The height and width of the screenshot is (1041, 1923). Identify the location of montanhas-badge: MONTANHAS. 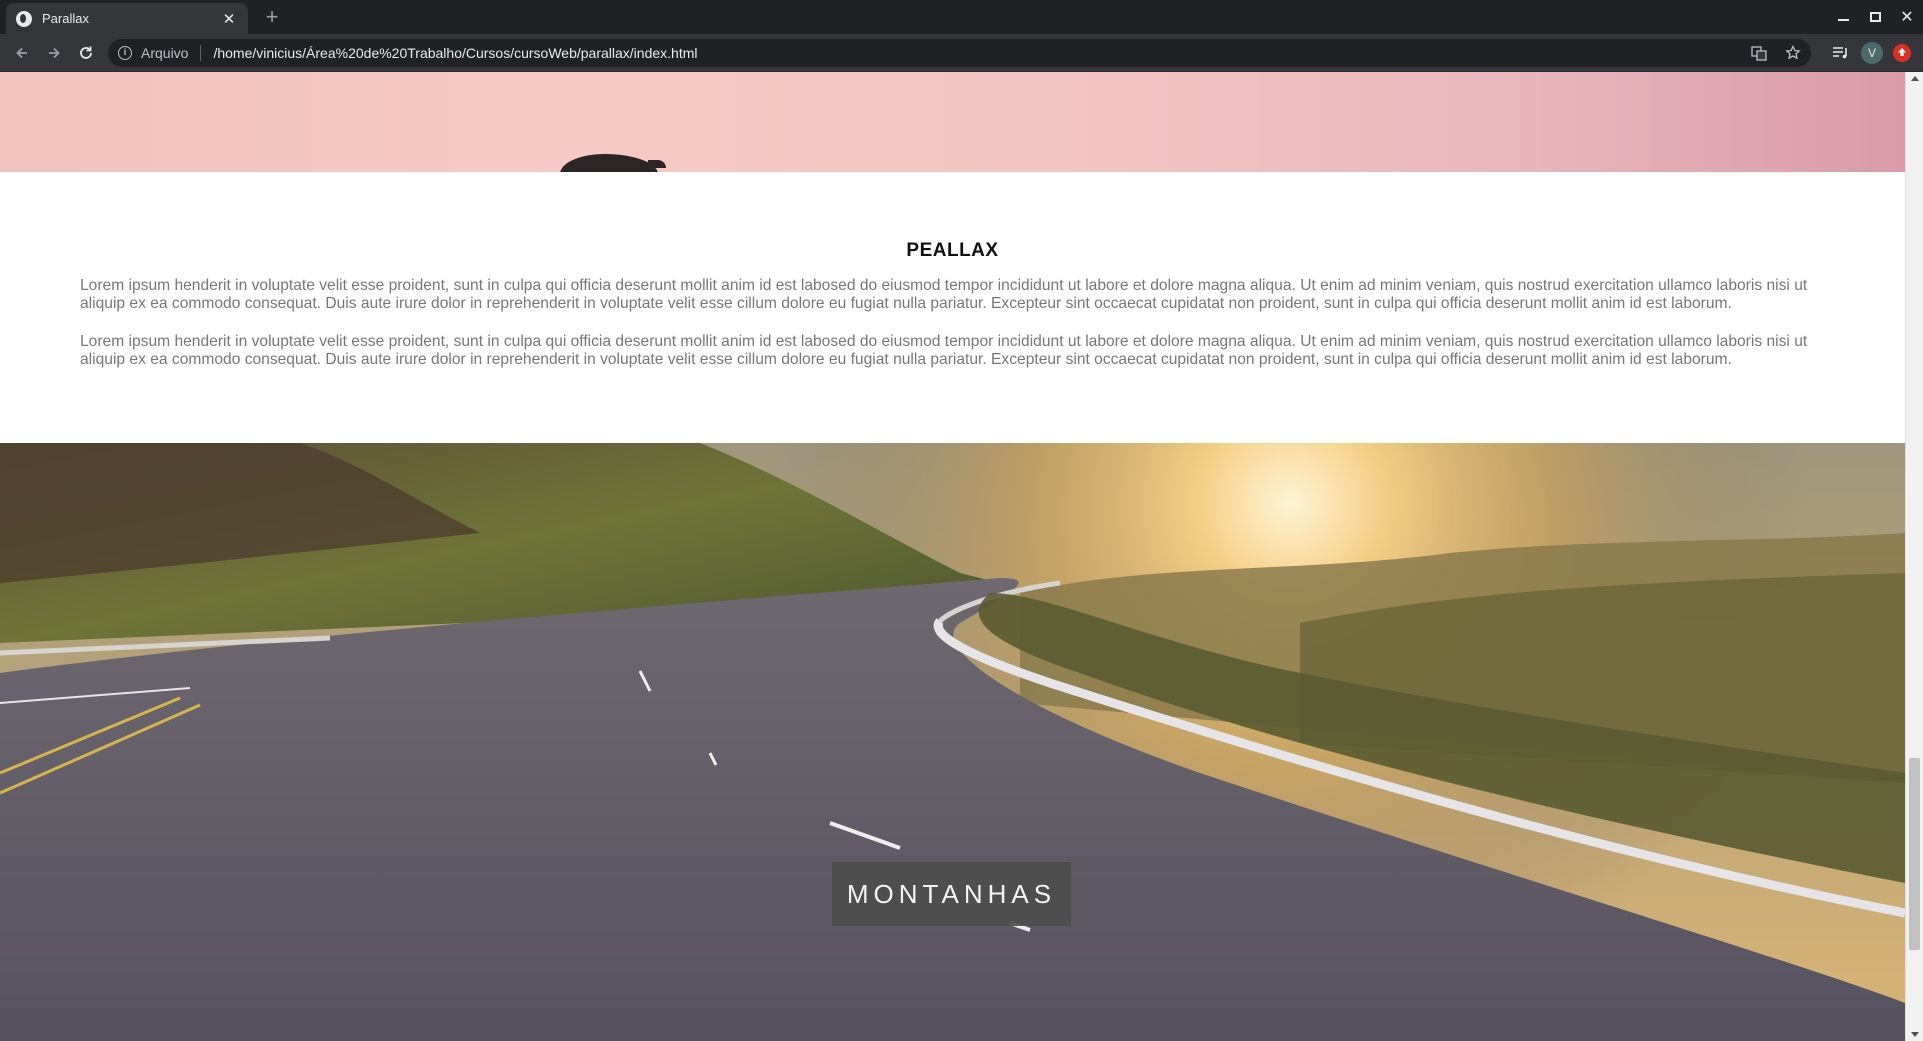
(951, 894).